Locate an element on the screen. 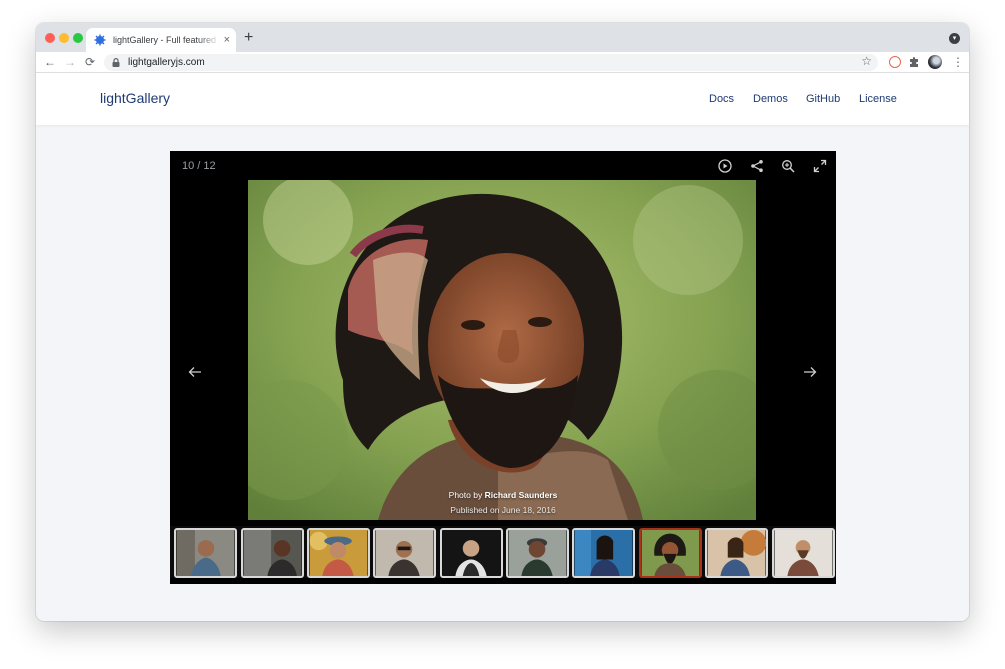 Image resolution: width=1005 pixels, height=669 pixels. forward-button: → is located at coordinates (70, 62).